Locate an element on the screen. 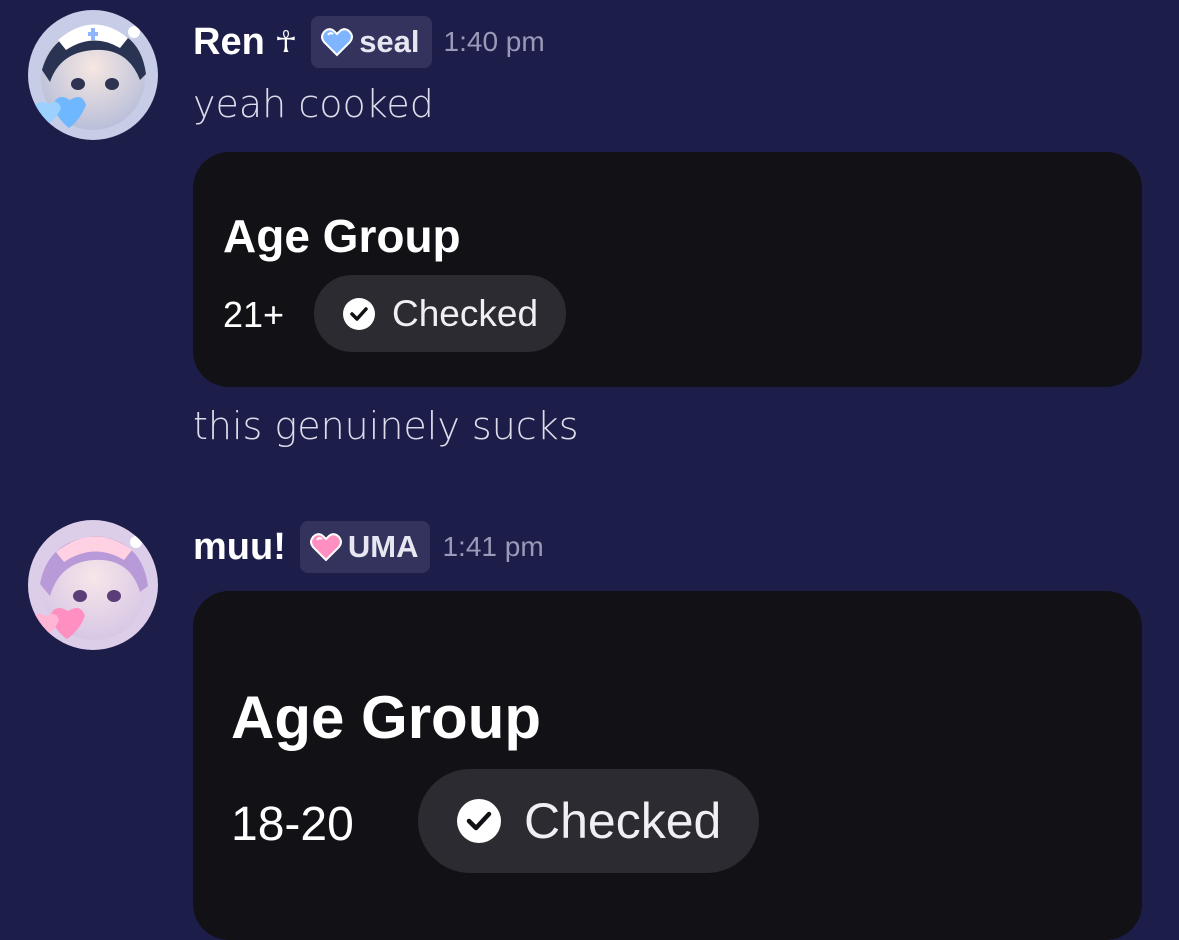 The image size is (1179, 940). pink-heart-icon is located at coordinates (325, 547).